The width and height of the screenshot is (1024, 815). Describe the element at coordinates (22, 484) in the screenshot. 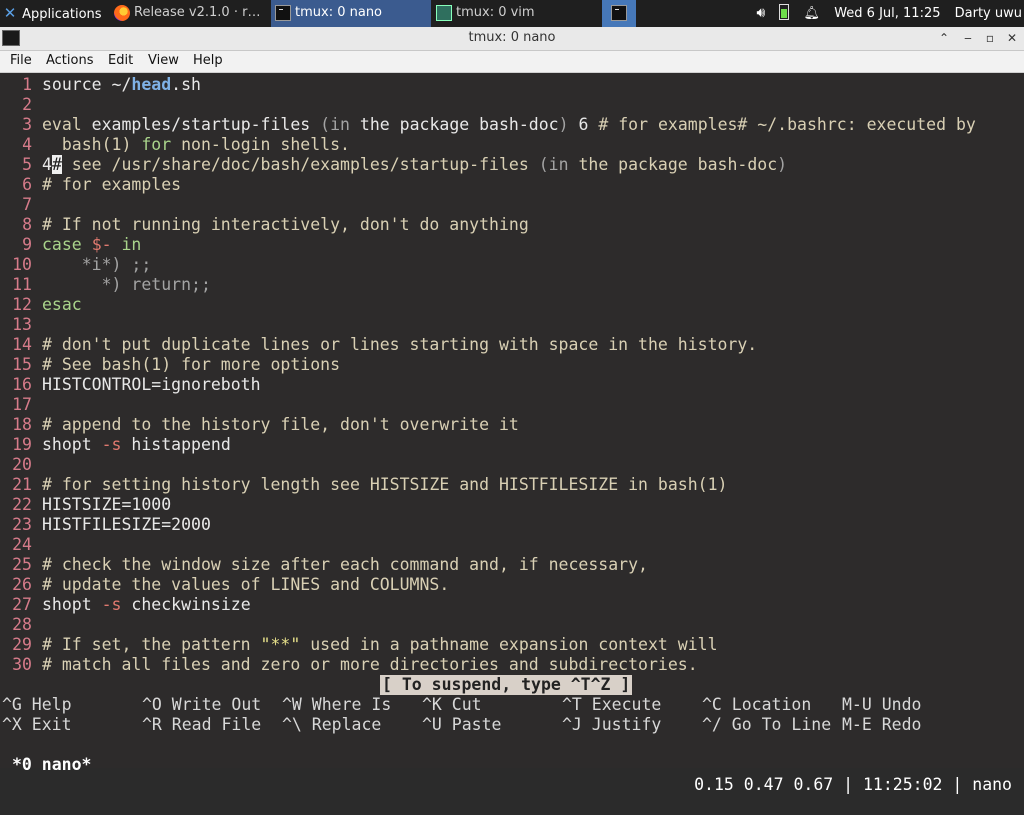

I see `line-number: 21` at that location.